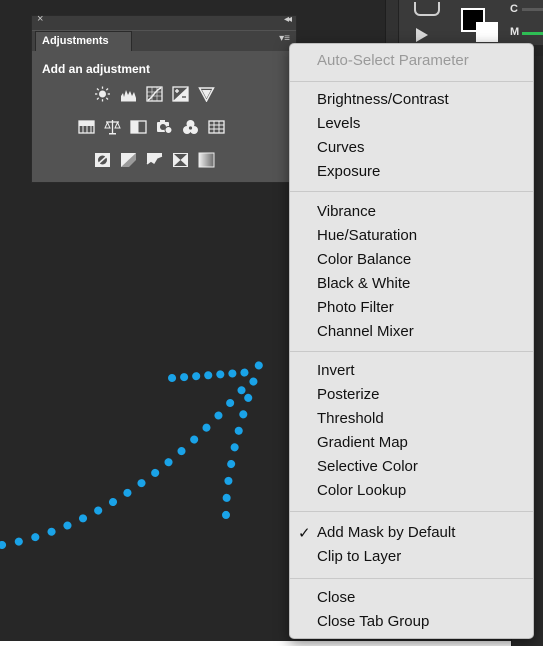  What do you see at coordinates (212, 375) in the screenshot?
I see `dotted-arrow-head-left` at bounding box center [212, 375].